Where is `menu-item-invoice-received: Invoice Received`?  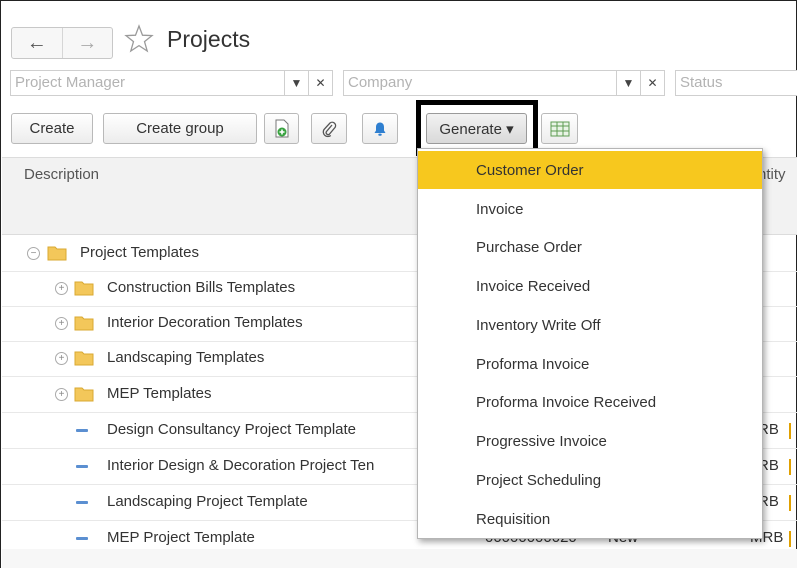 menu-item-invoice-received: Invoice Received is located at coordinates (590, 286).